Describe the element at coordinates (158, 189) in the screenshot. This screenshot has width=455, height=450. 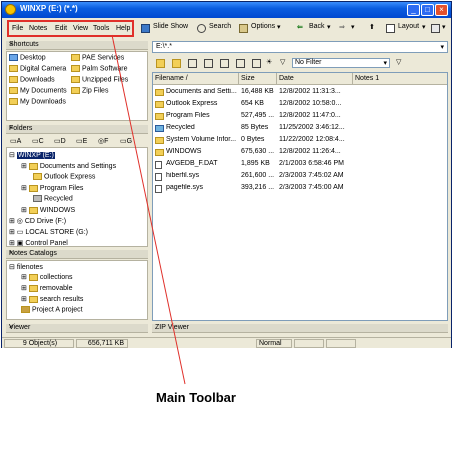
I see `file-icon` at that location.